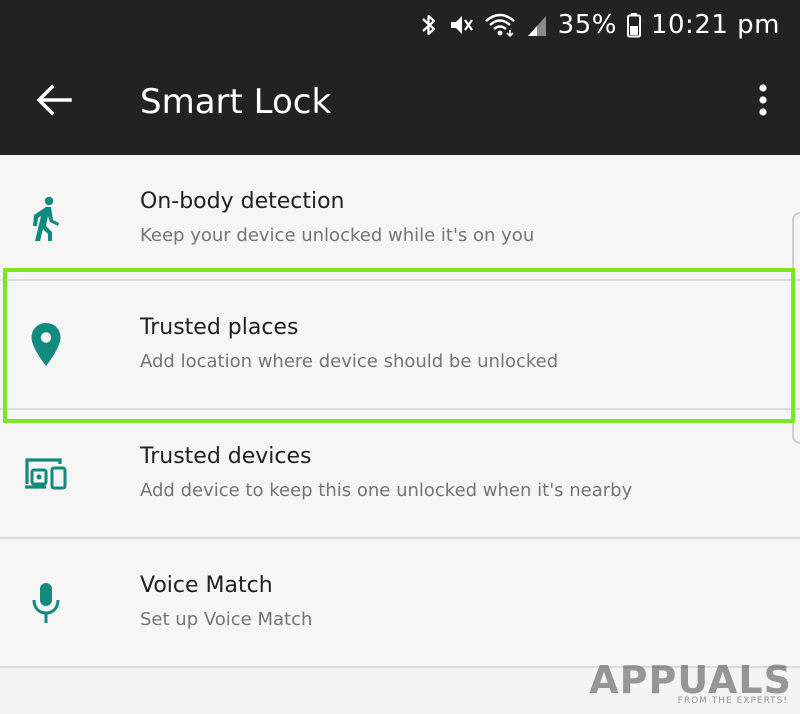  What do you see at coordinates (226, 456) in the screenshot?
I see `item-title: Trusted devices` at bounding box center [226, 456].